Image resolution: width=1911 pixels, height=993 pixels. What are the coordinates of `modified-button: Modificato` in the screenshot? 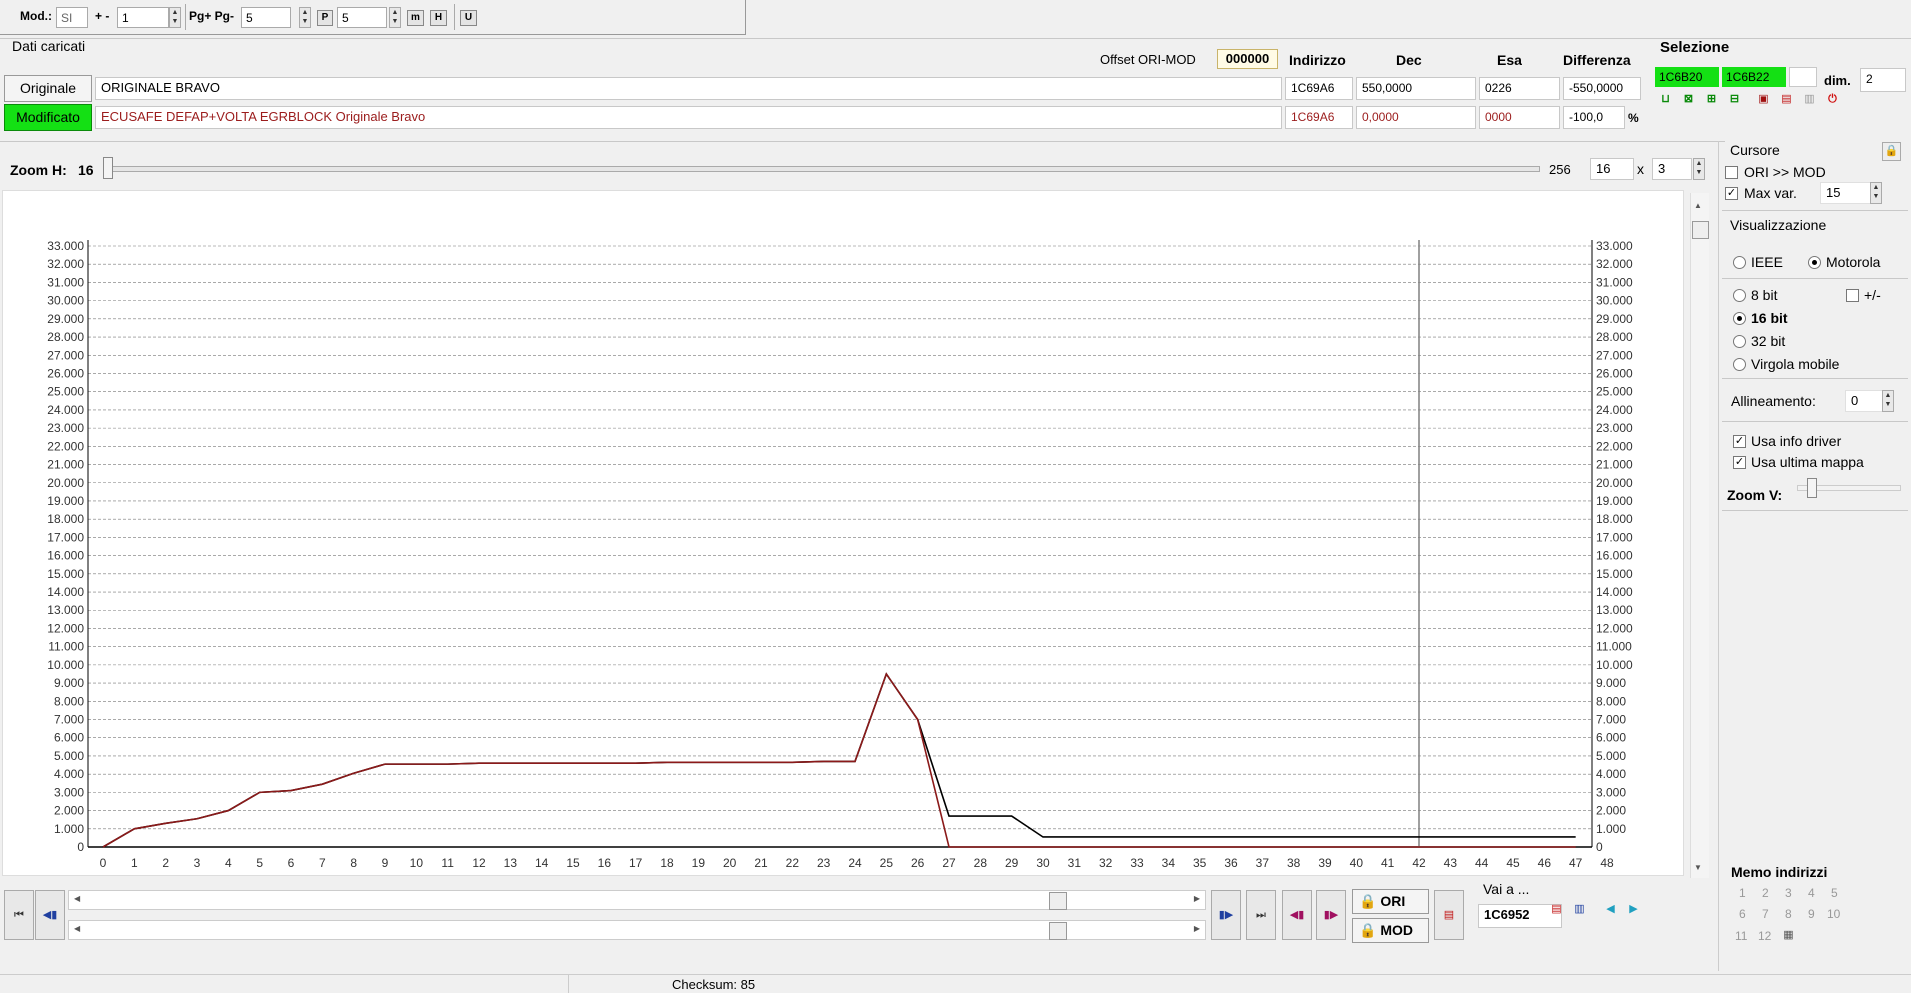 It's located at (48, 117).